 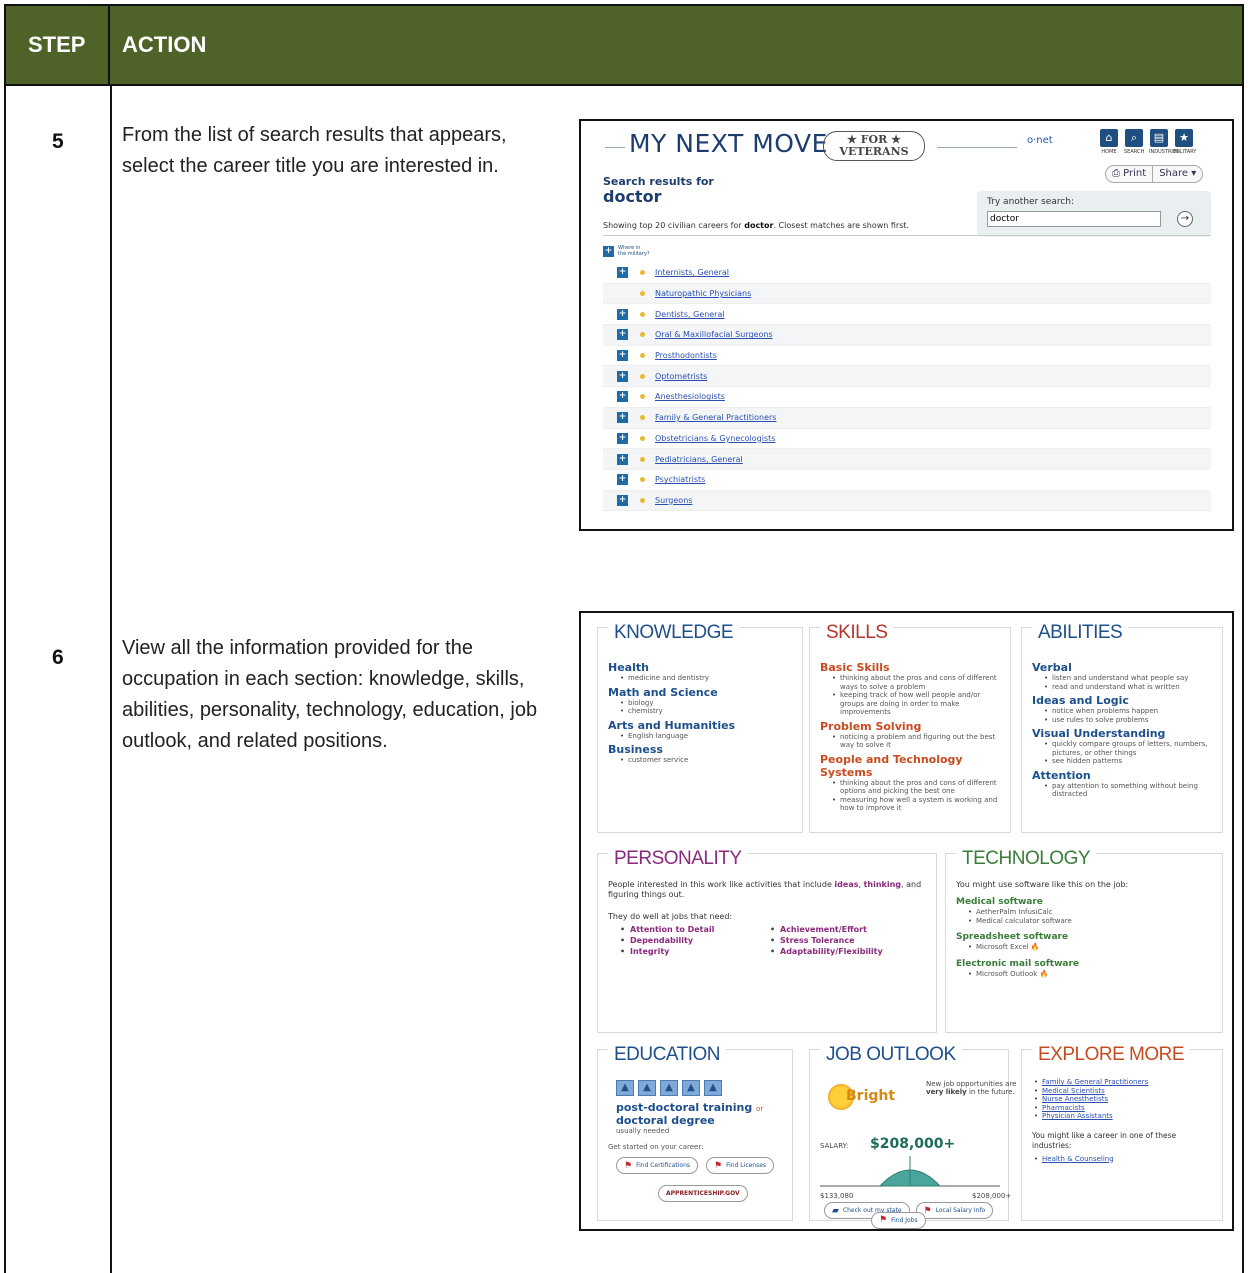 I want to click on apprenticeship-button: APPRENTICESHIP.GOV, so click(x=703, y=1193).